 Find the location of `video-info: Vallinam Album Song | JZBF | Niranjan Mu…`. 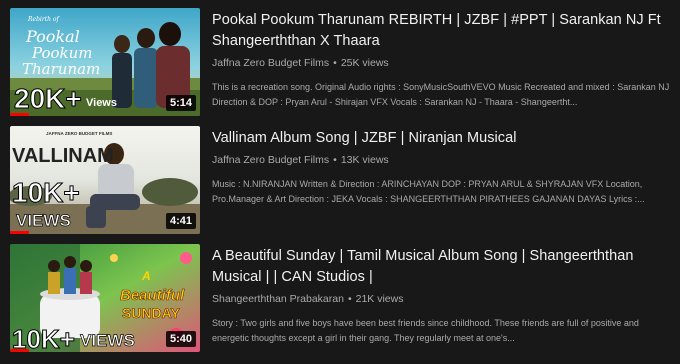

video-info: Vallinam Album Song | JZBF | Niranjan Mu… is located at coordinates (442, 167).